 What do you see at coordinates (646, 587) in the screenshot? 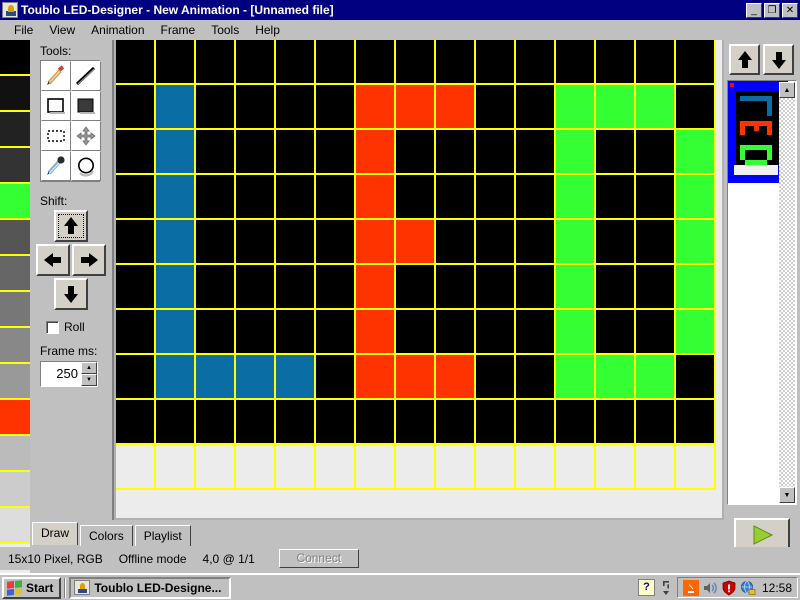
I see `help-tray-icon: ?` at bounding box center [646, 587].